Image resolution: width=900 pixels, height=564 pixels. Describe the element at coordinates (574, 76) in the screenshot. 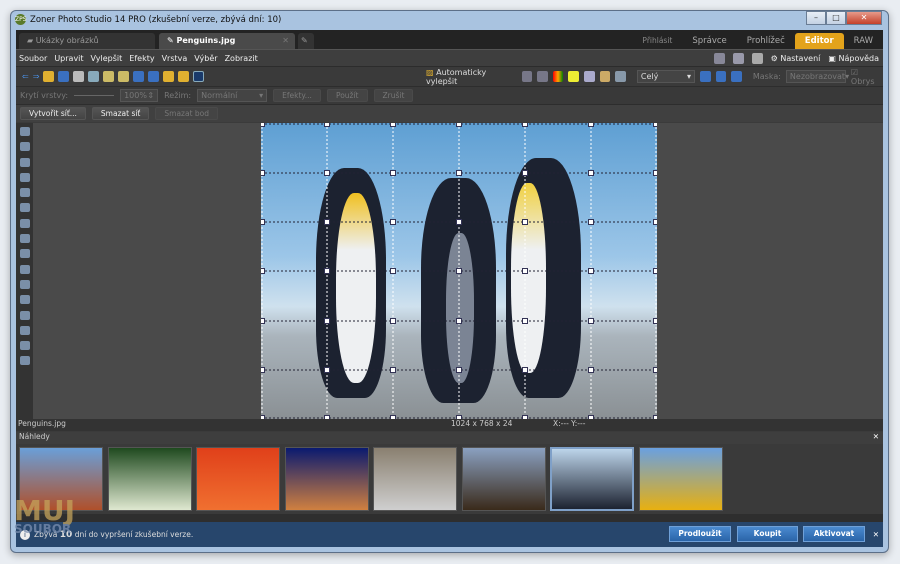

I see `light-icon` at that location.